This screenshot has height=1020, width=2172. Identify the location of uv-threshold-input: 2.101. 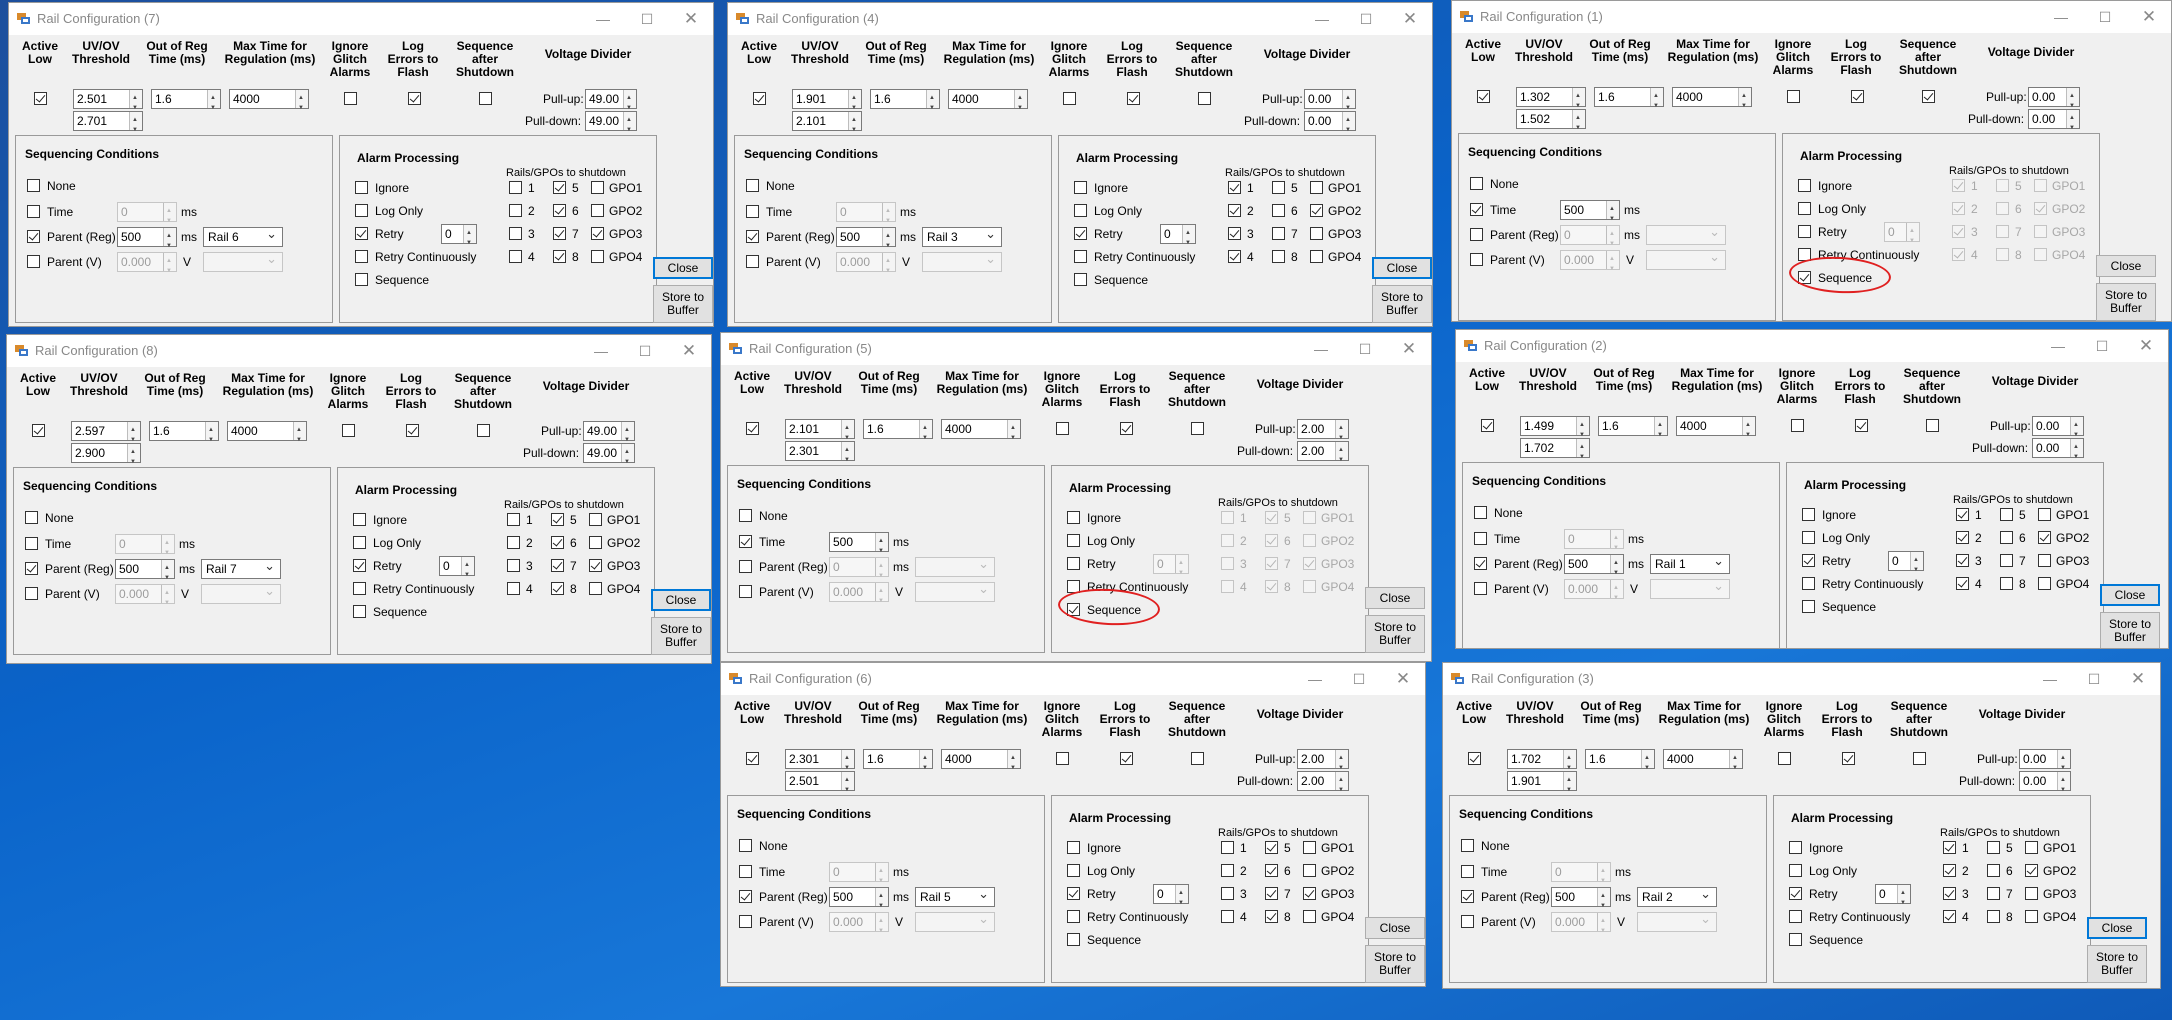
(820, 433).